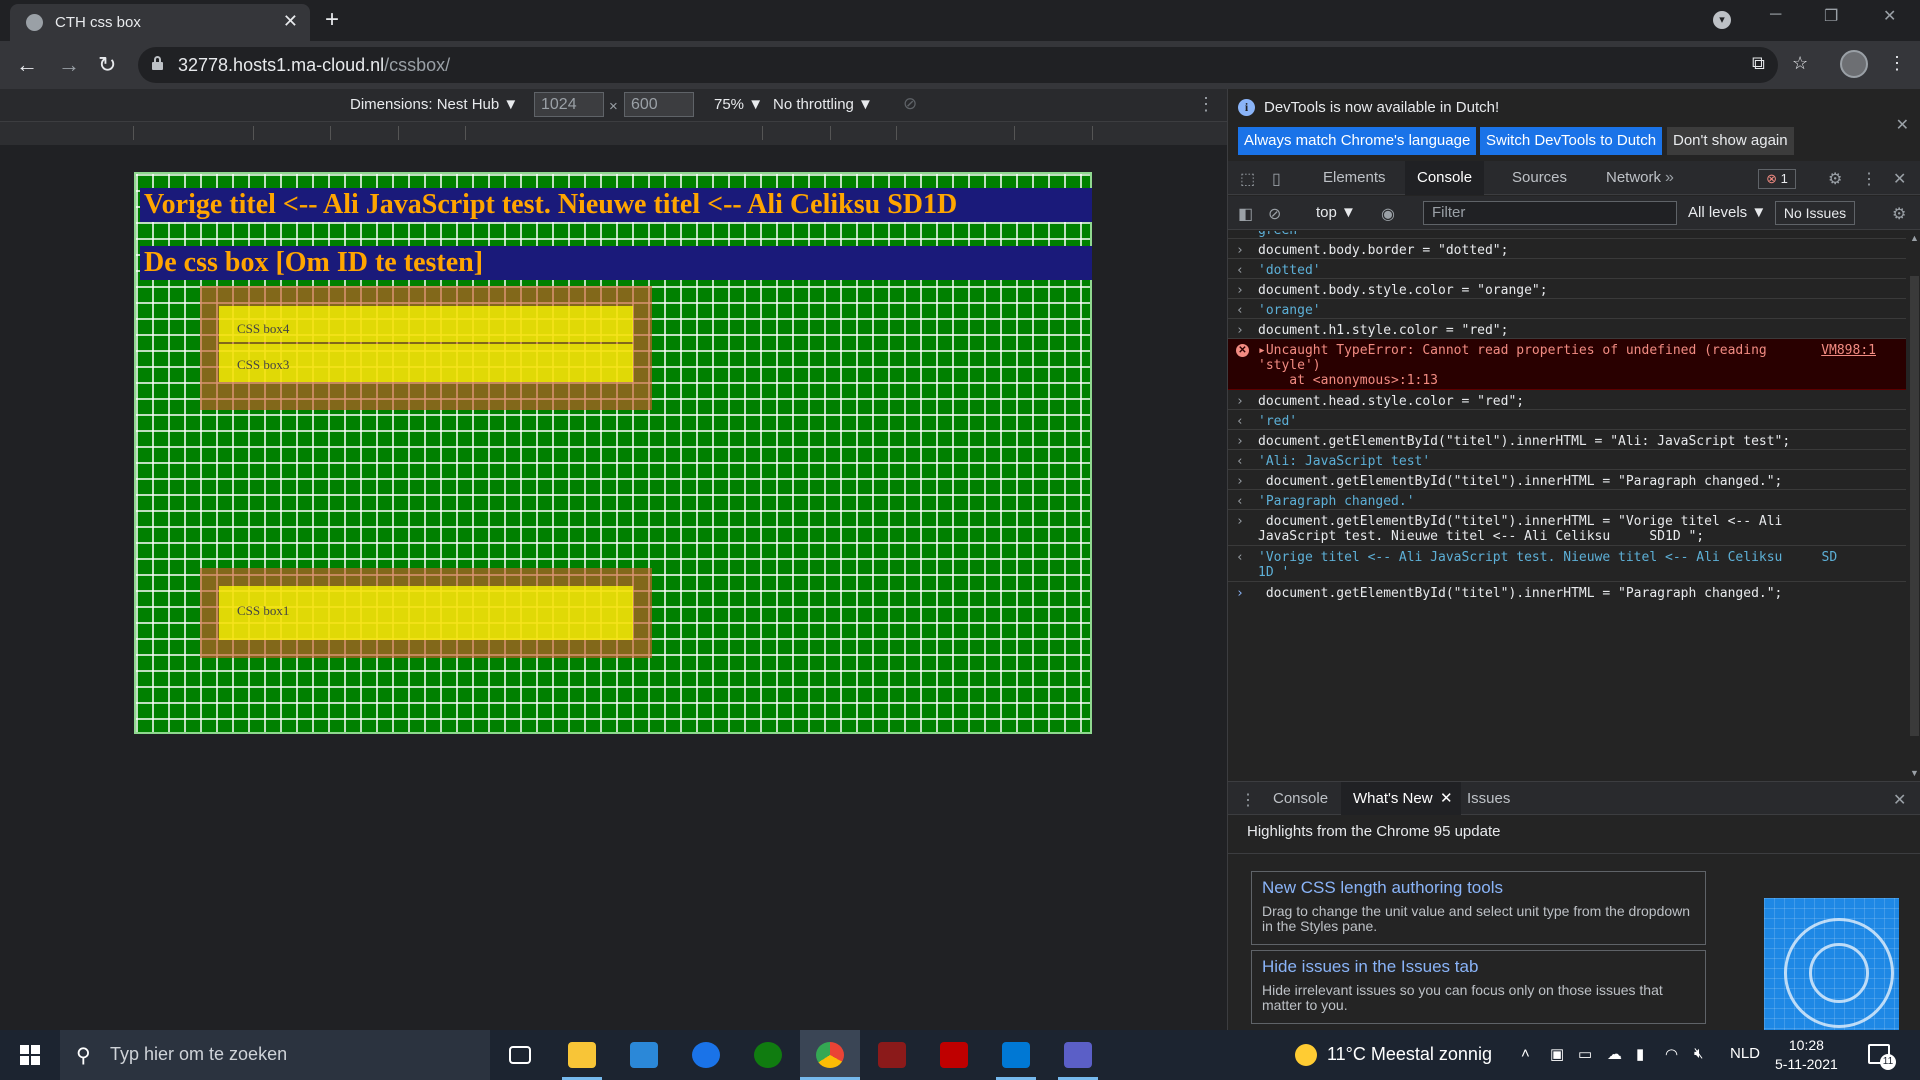  Describe the element at coordinates (1300, 799) in the screenshot. I see `drawer-tab-console: Console` at that location.